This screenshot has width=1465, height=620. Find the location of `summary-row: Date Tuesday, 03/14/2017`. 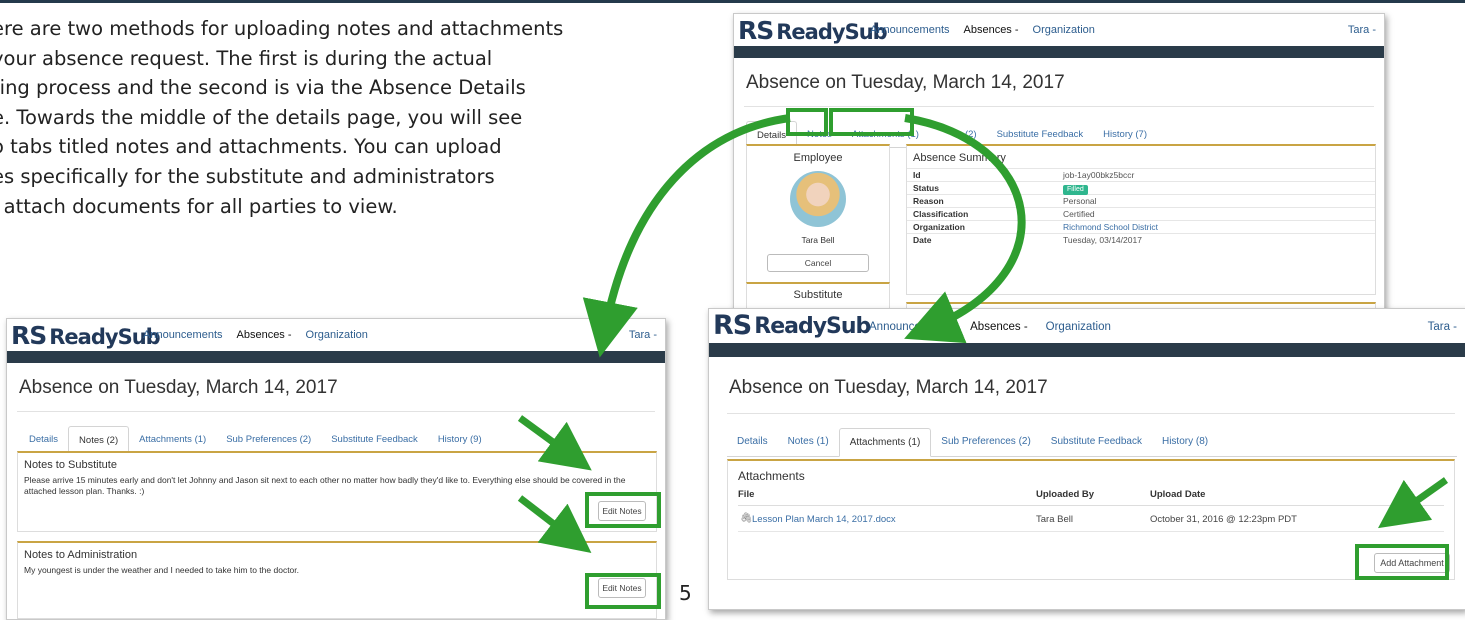

summary-row: Date Tuesday, 03/14/2017 is located at coordinates (1141, 239).